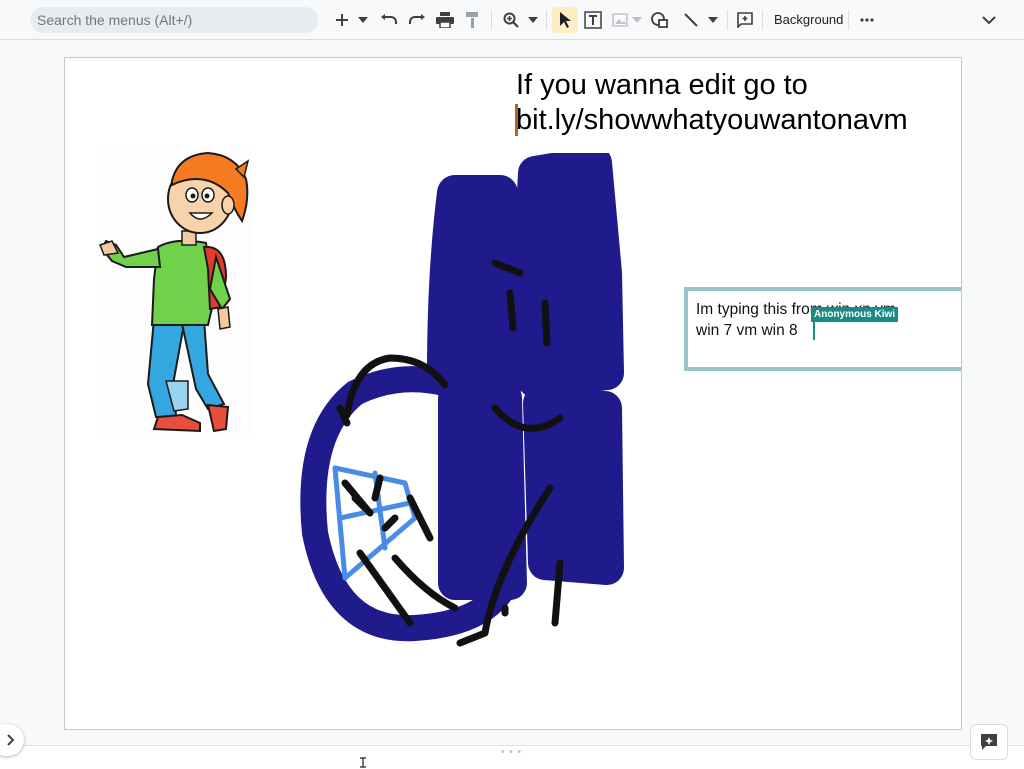  I want to click on text-cursor-icon, so click(363, 762).